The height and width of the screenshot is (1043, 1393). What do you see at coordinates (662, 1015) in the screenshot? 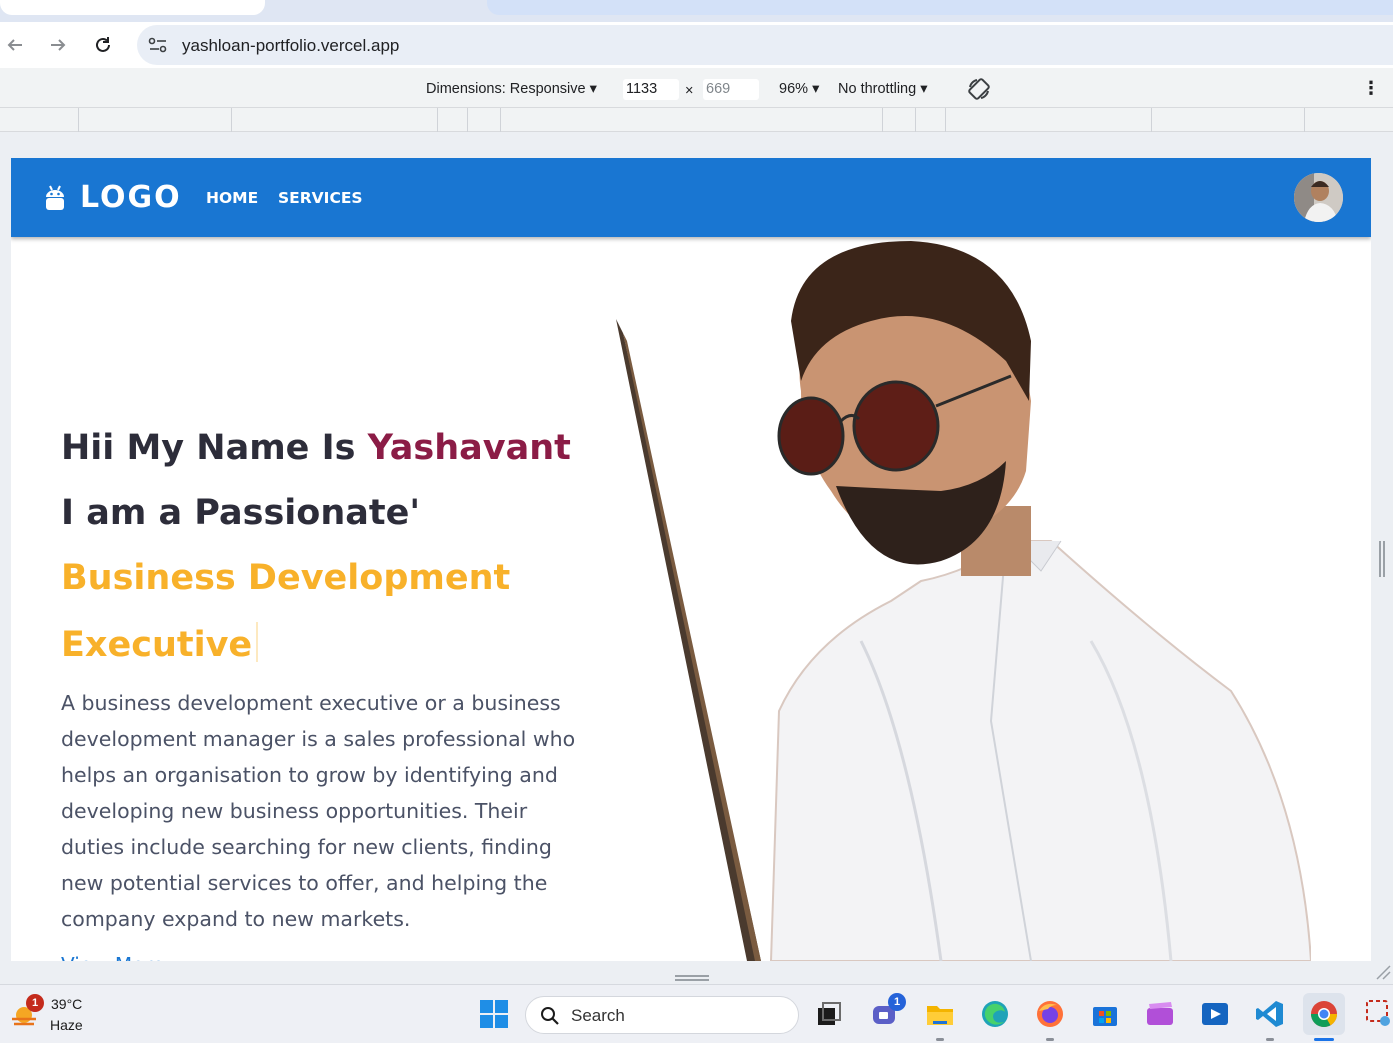
I see `taskbar-search: Search` at bounding box center [662, 1015].